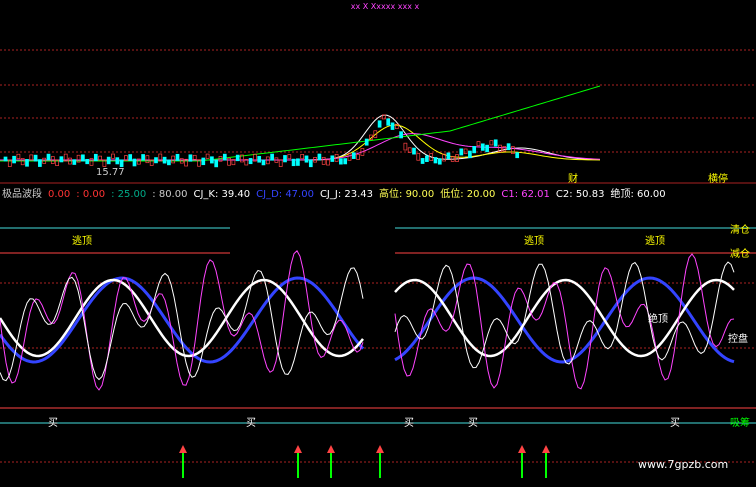 The height and width of the screenshot is (487, 756). I want to click on cj-d-line, so click(564, 320).